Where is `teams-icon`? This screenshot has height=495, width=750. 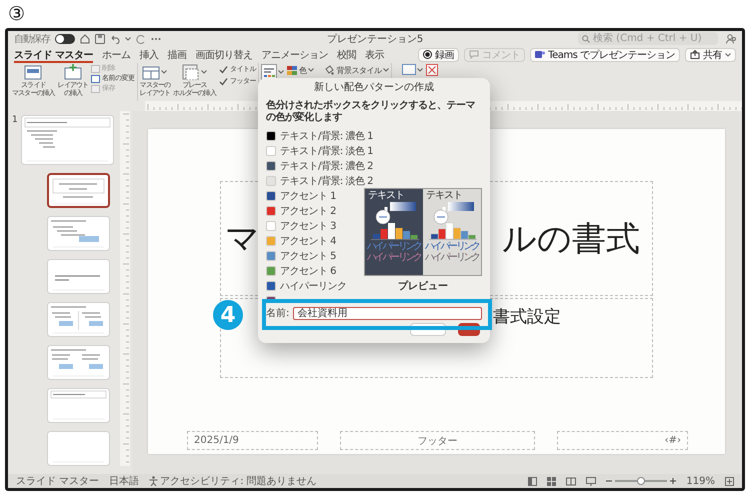
teams-icon is located at coordinates (540, 54).